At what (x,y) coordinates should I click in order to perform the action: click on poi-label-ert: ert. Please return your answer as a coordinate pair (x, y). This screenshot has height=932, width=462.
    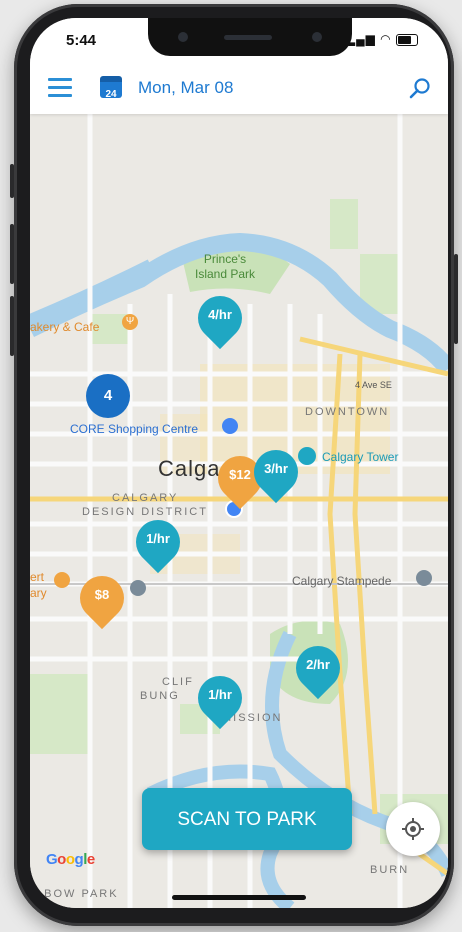
    Looking at the image, I should click on (37, 577).